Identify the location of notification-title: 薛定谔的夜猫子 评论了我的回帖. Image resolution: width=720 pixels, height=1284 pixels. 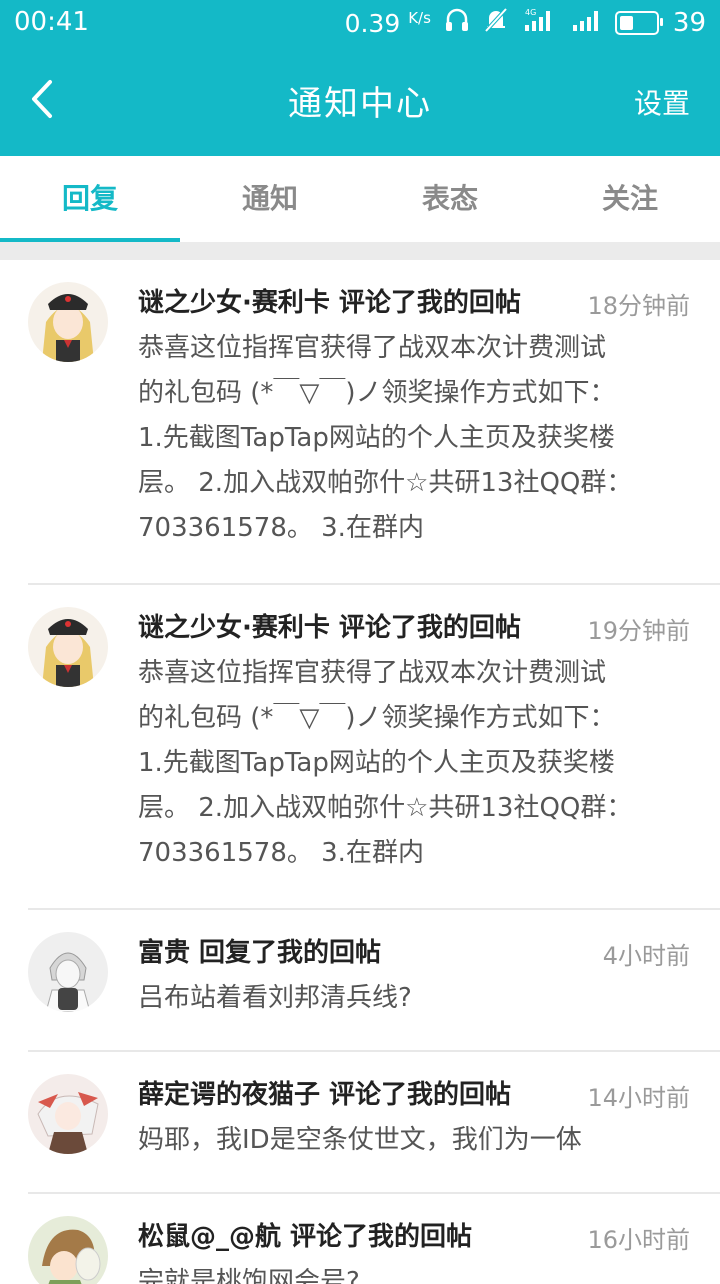
(325, 1095).